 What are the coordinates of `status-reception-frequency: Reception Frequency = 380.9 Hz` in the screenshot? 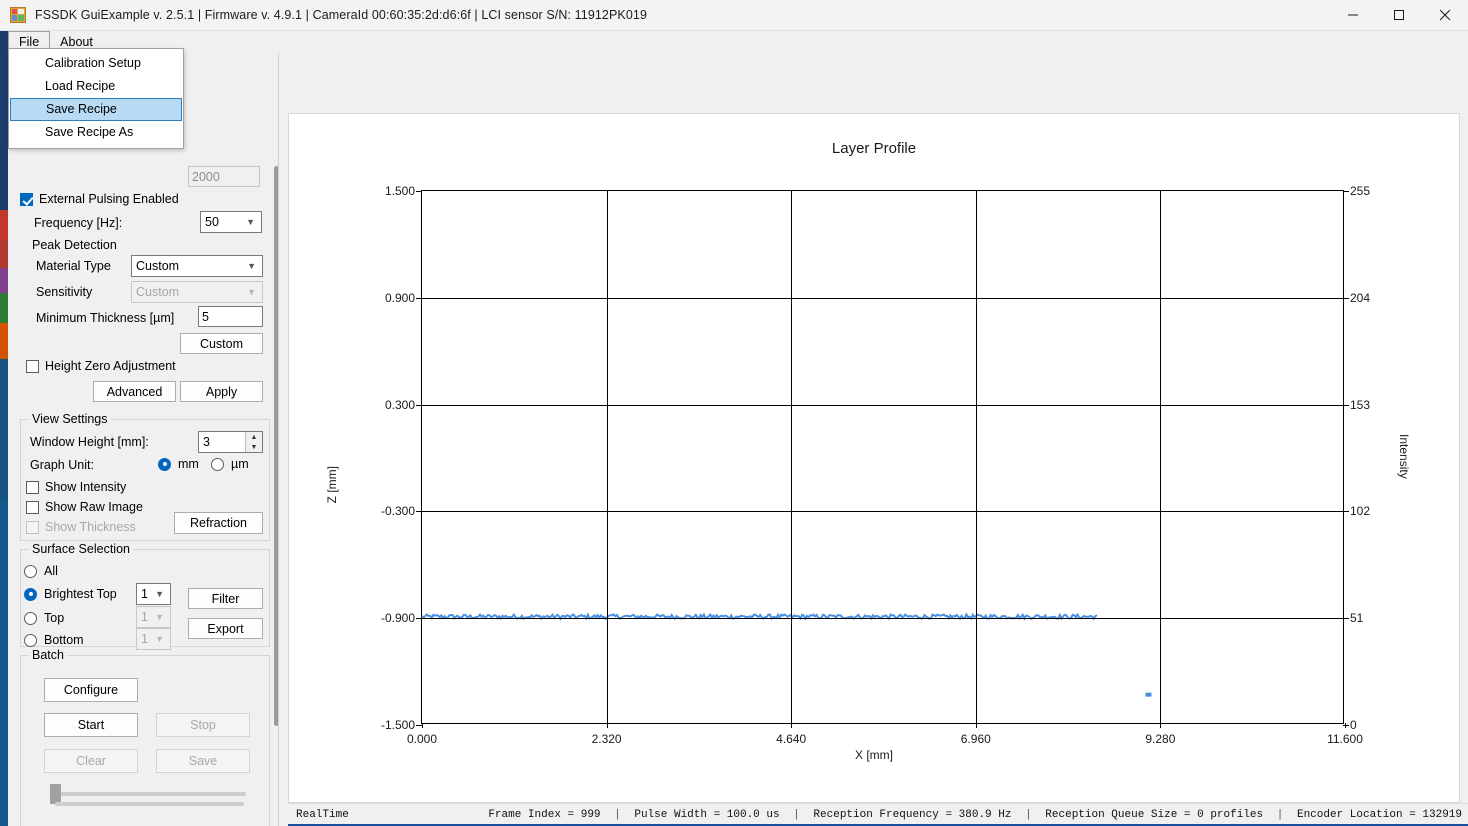 It's located at (912, 815).